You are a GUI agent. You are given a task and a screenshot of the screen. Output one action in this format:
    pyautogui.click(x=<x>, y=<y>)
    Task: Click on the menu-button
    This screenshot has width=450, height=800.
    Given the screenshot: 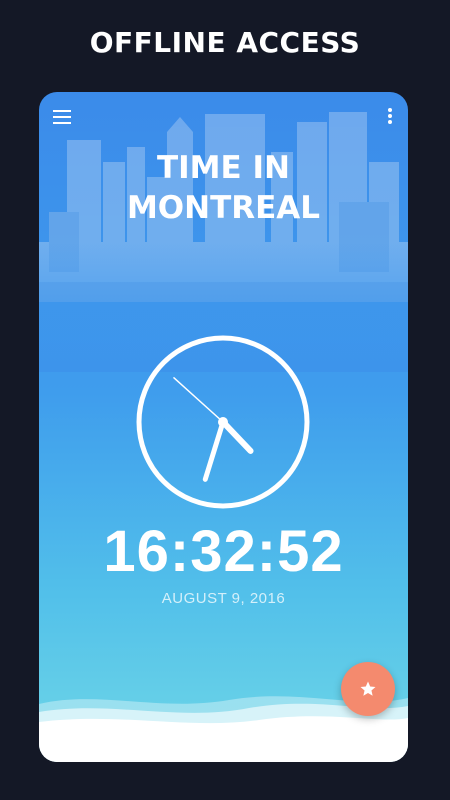 What is the action you would take?
    pyautogui.click(x=64, y=118)
    